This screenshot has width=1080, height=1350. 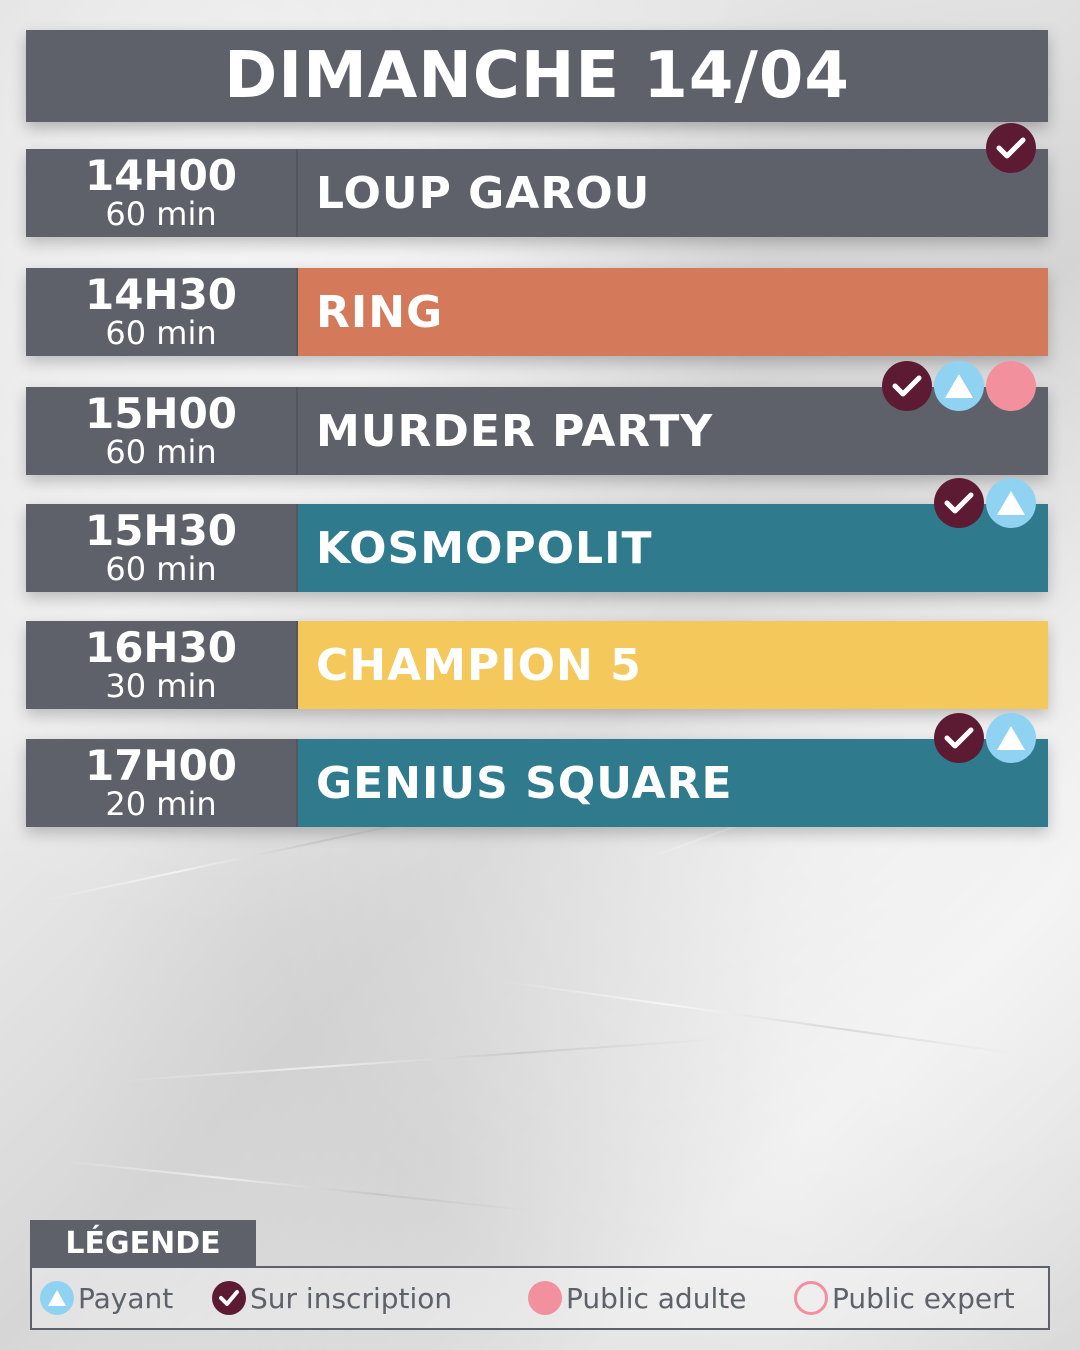 What do you see at coordinates (811, 1298) in the screenshot?
I see `expert-ring-icon` at bounding box center [811, 1298].